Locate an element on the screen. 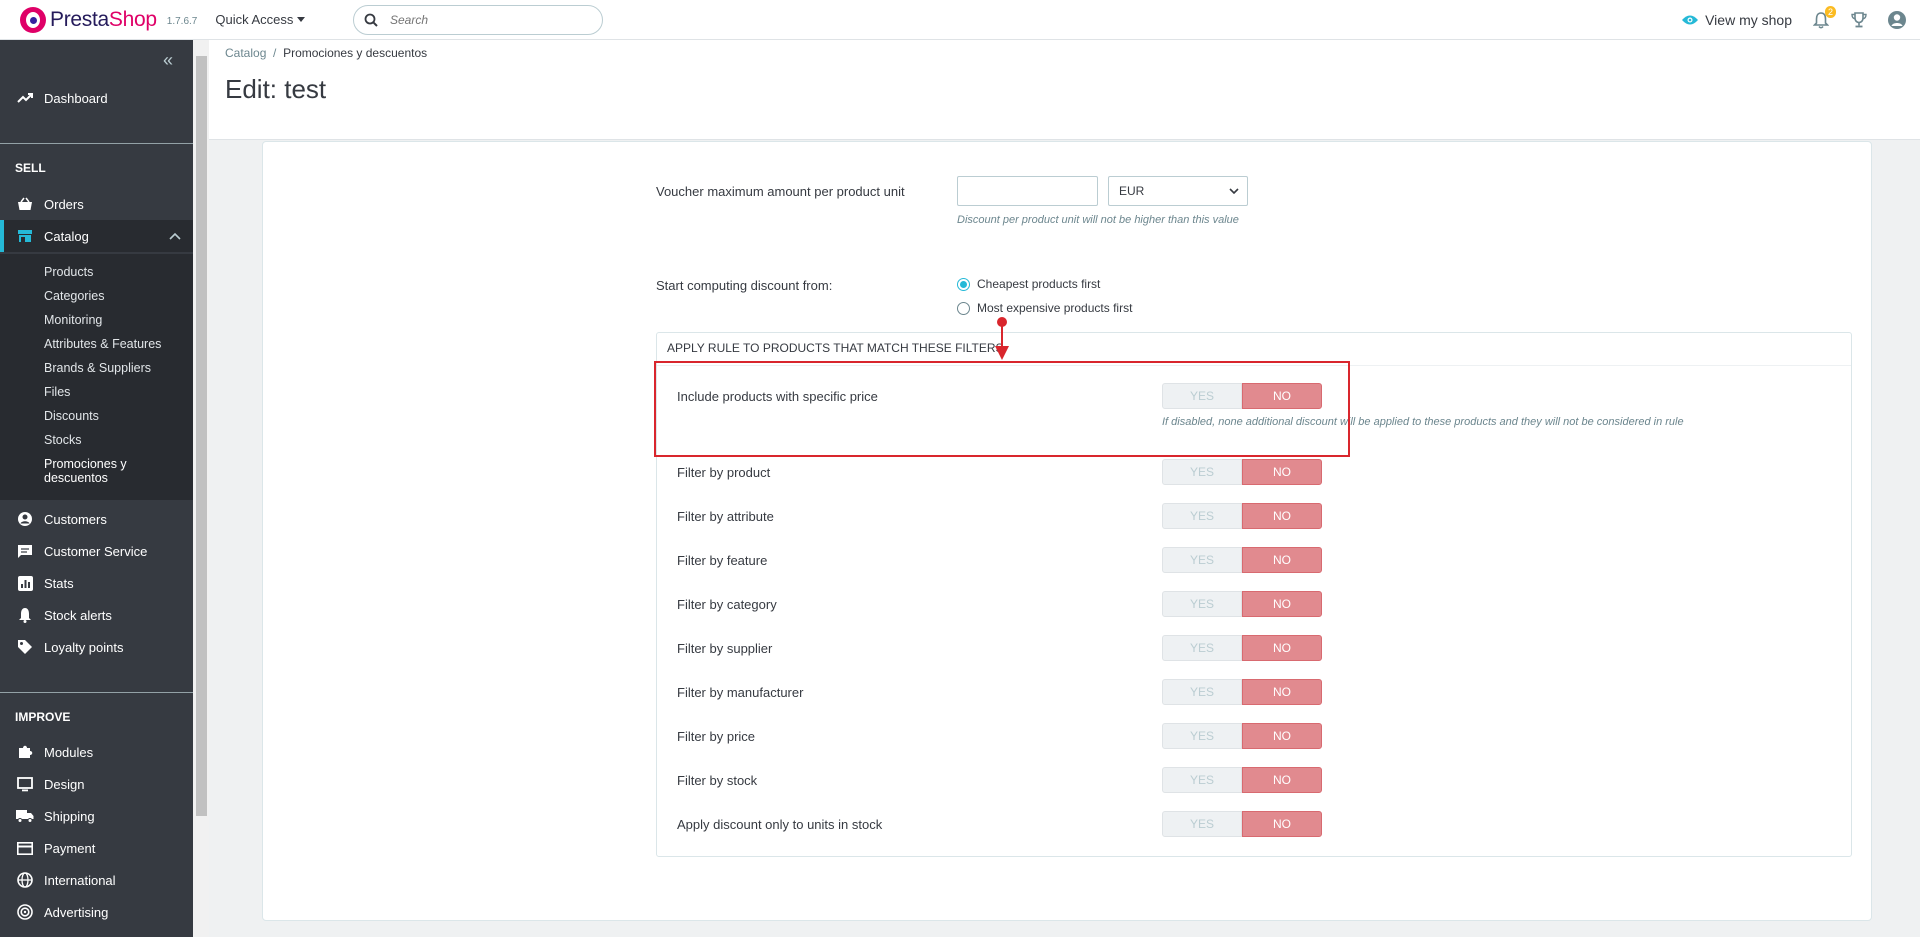 The height and width of the screenshot is (937, 1920). prestashop-logo: PrestaShop 1.7.6.7 is located at coordinates (109, 19).